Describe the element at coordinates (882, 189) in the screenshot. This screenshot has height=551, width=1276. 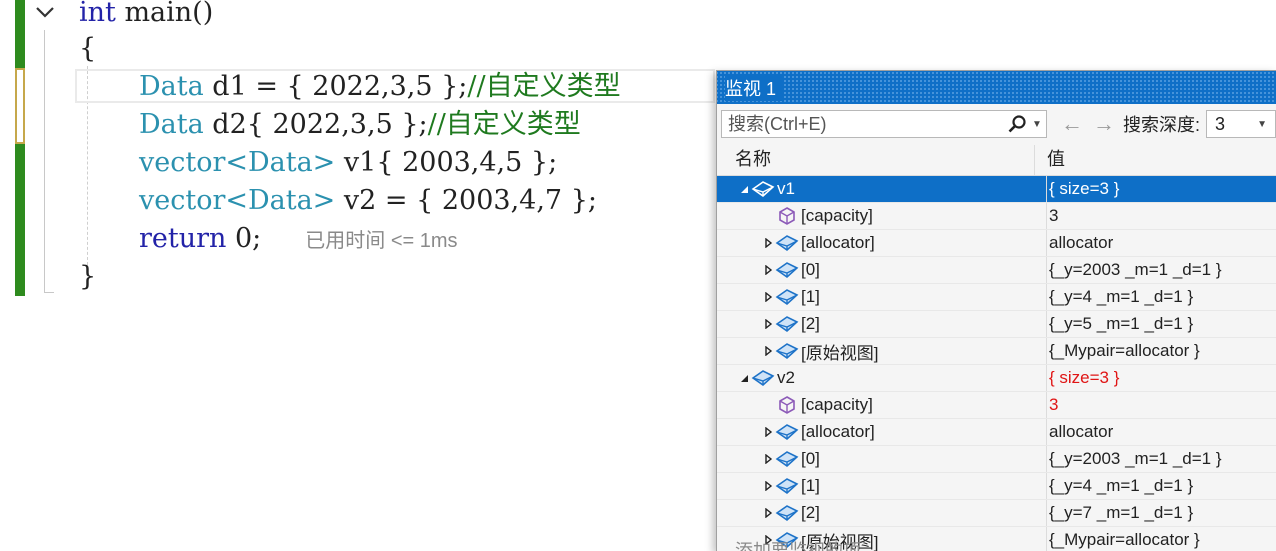
I see `watch-row-name-cell: v1` at that location.